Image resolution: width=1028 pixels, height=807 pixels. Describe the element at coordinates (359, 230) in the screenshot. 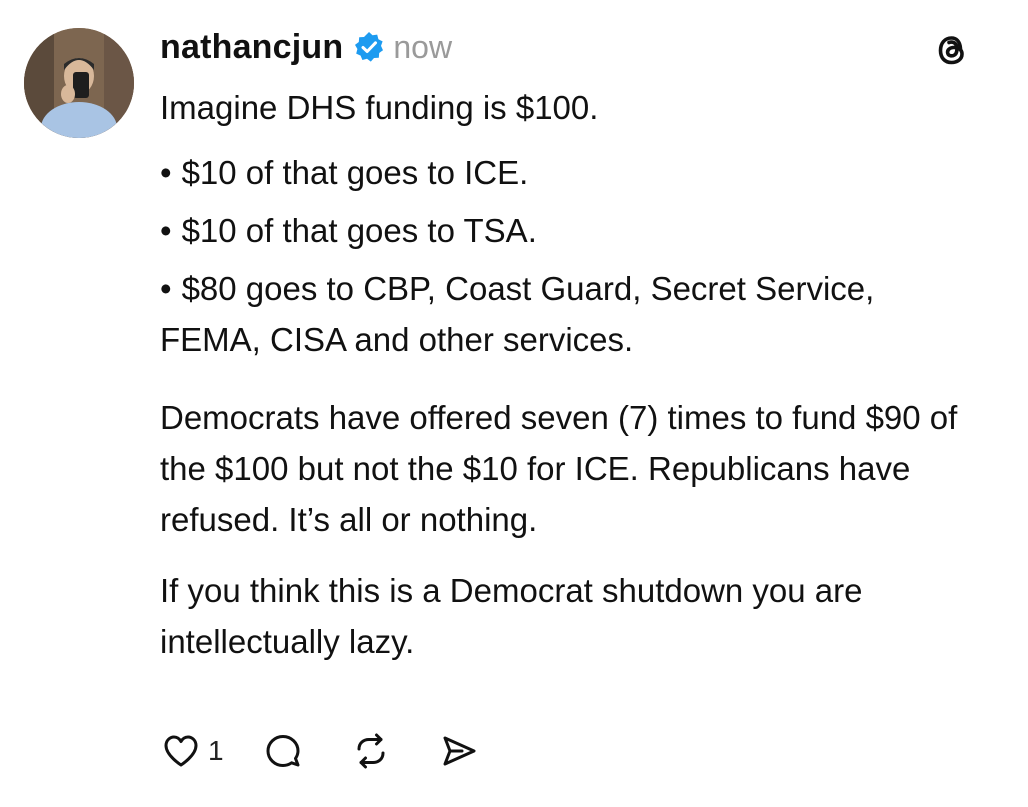

I see `bullet-text: $10 of that goes to TSA.` at that location.